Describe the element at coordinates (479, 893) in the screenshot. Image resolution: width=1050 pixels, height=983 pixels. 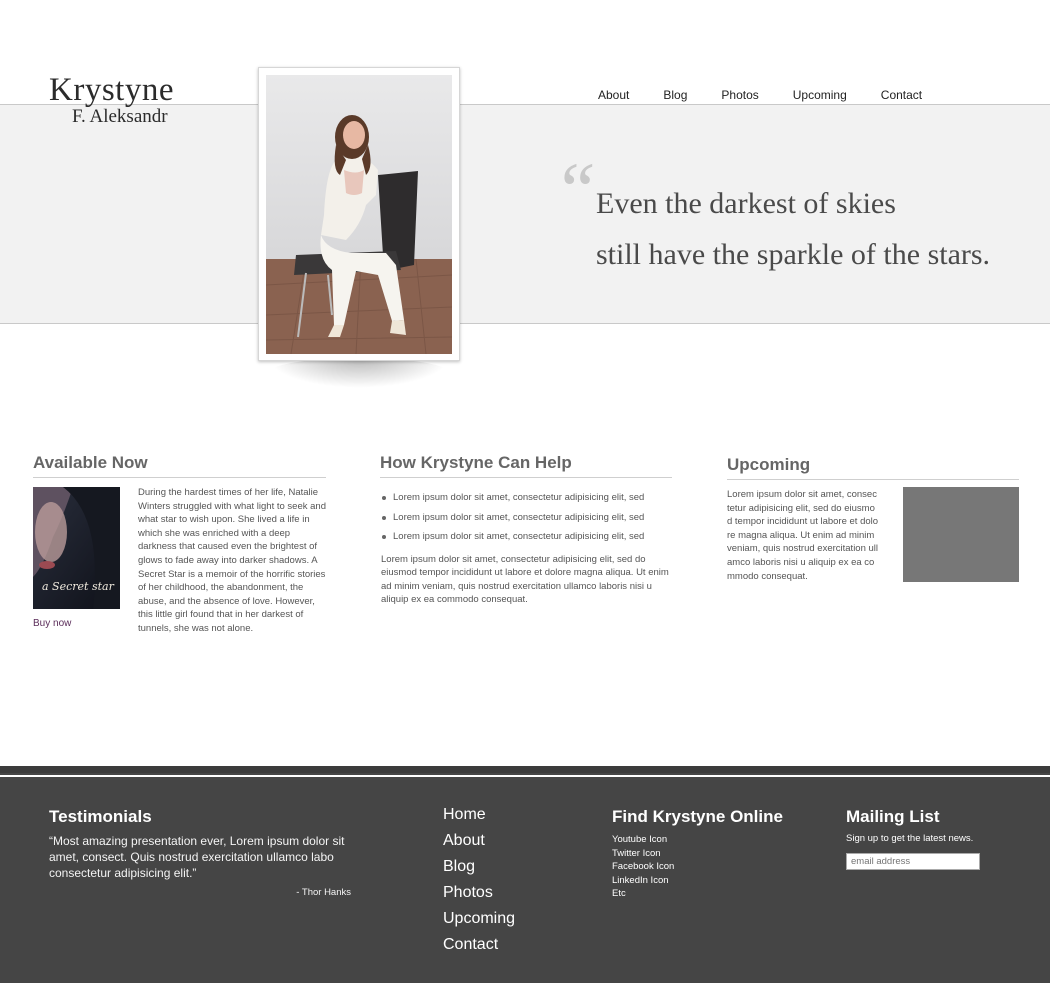
I see `footer-nav-photos: Photos` at that location.